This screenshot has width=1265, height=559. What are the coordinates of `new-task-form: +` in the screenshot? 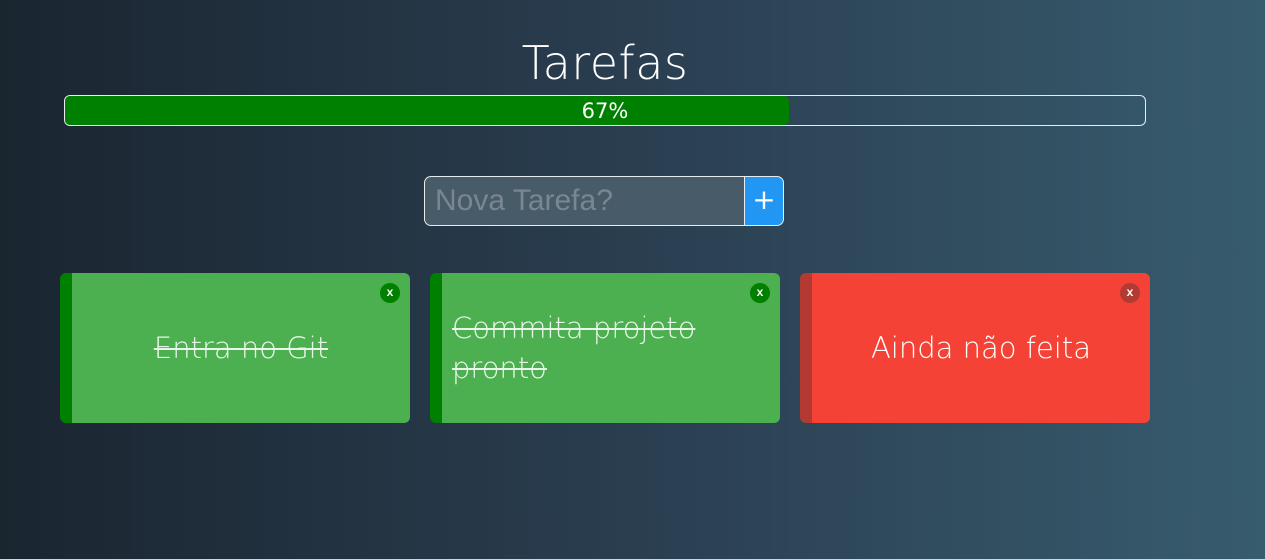 It's located at (604, 201).